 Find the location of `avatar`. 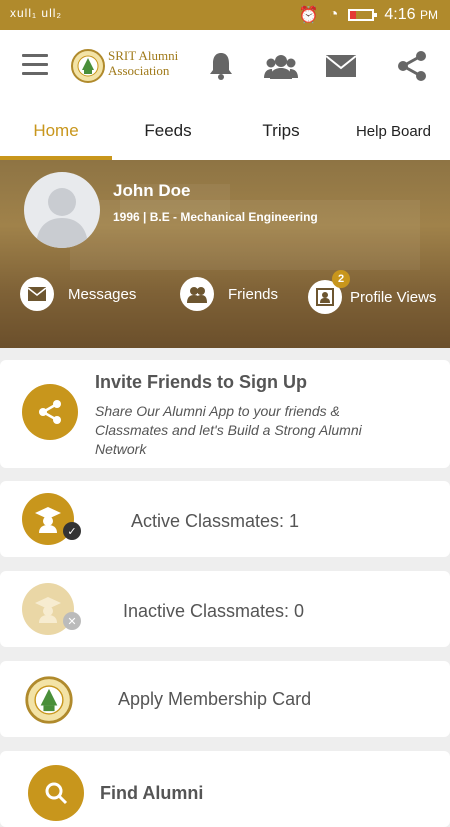

avatar is located at coordinates (62, 210).